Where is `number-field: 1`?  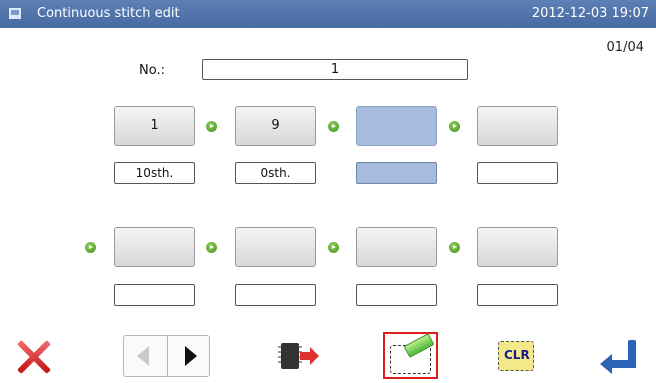 number-field: 1 is located at coordinates (335, 69).